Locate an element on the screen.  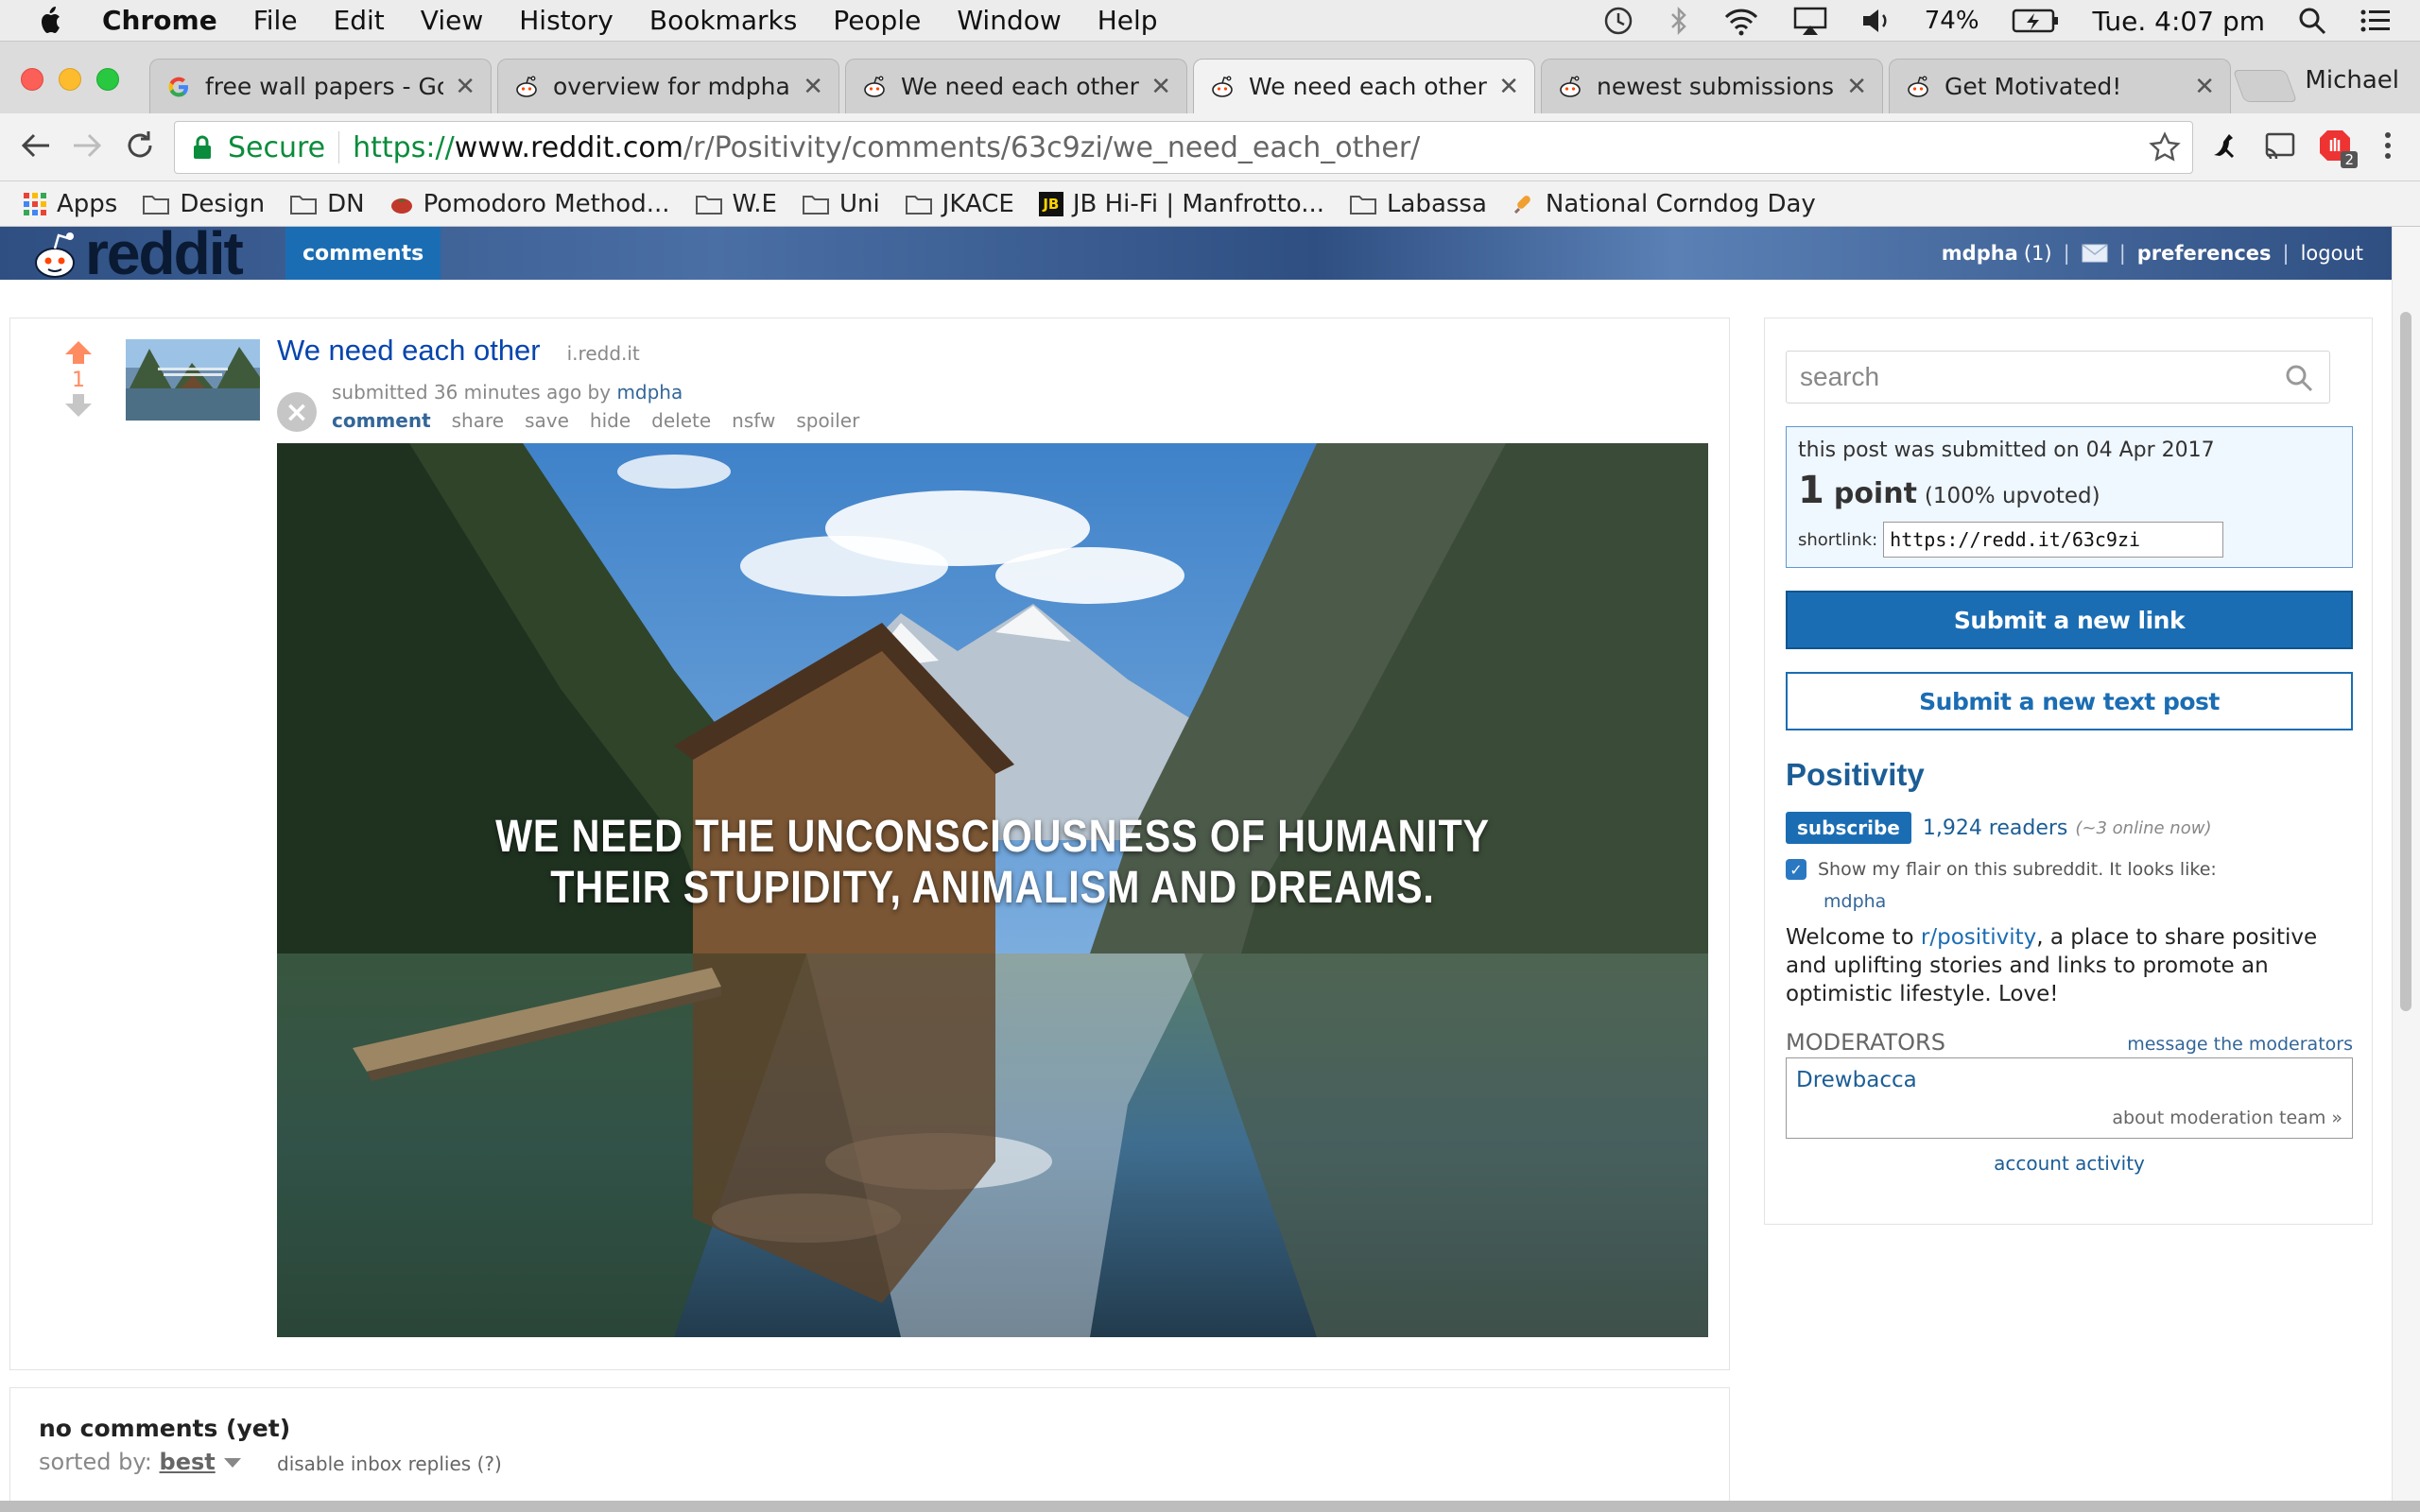
remove-thumbnail-icon: × is located at coordinates (297, 412).